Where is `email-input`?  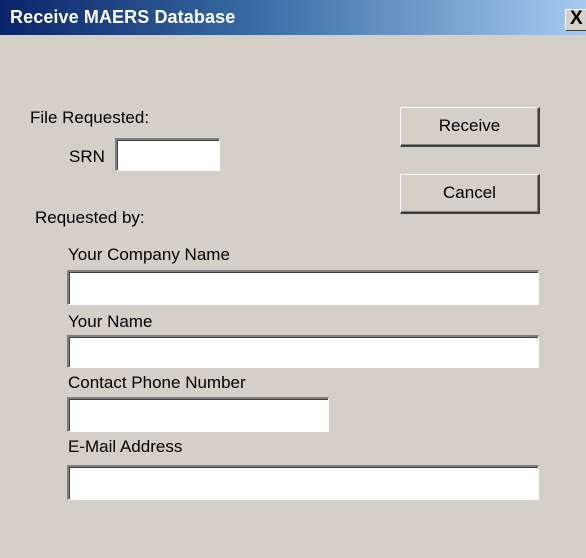 email-input is located at coordinates (303, 482).